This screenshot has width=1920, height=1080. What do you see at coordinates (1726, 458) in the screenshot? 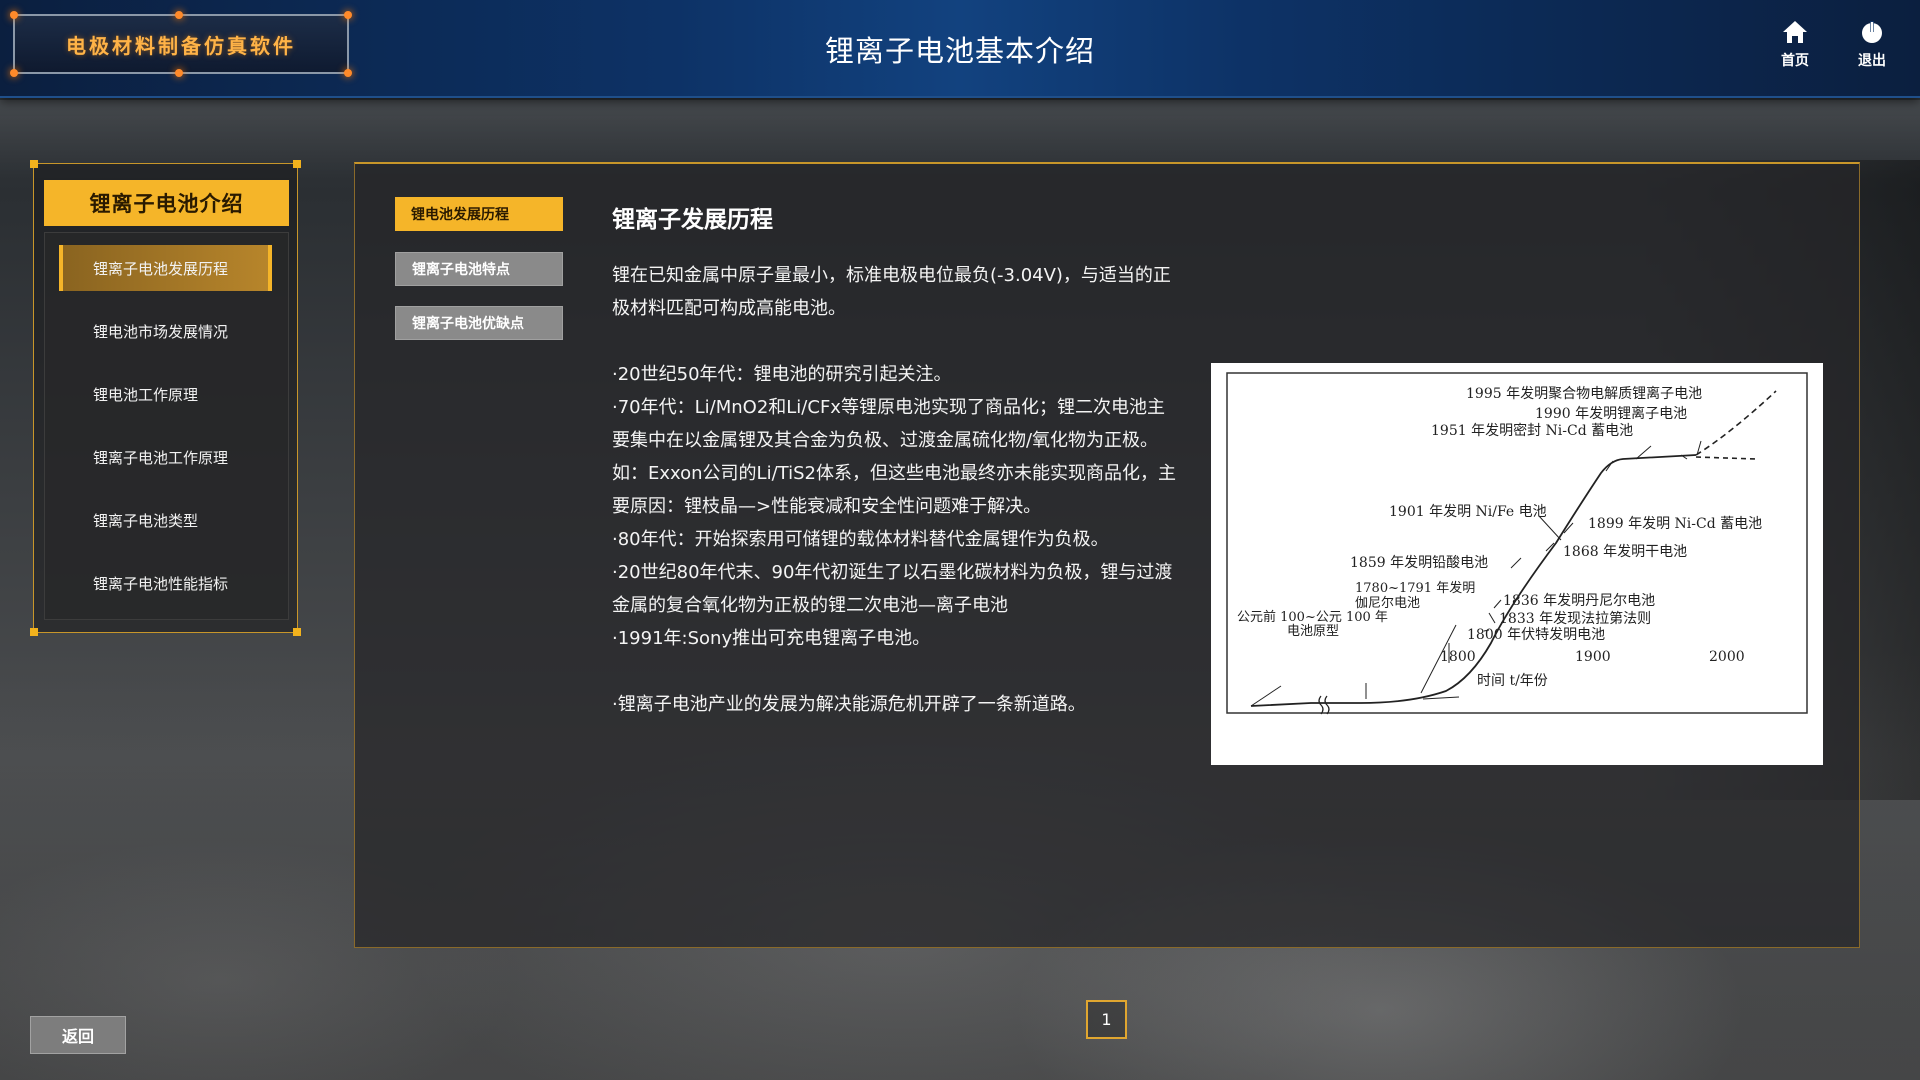
I see `projection-flat` at bounding box center [1726, 458].